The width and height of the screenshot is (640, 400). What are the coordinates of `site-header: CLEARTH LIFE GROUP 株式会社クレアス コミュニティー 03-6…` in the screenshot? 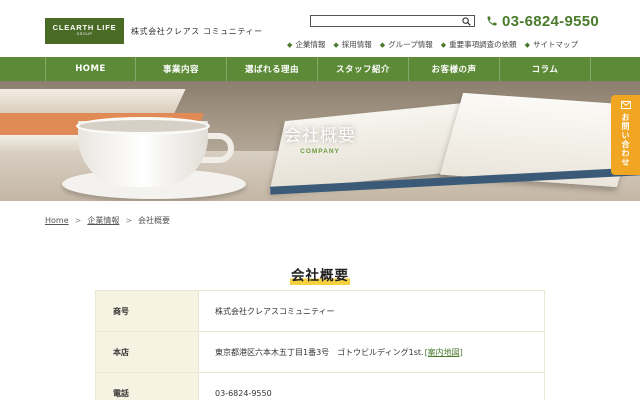 It's located at (320, 28).